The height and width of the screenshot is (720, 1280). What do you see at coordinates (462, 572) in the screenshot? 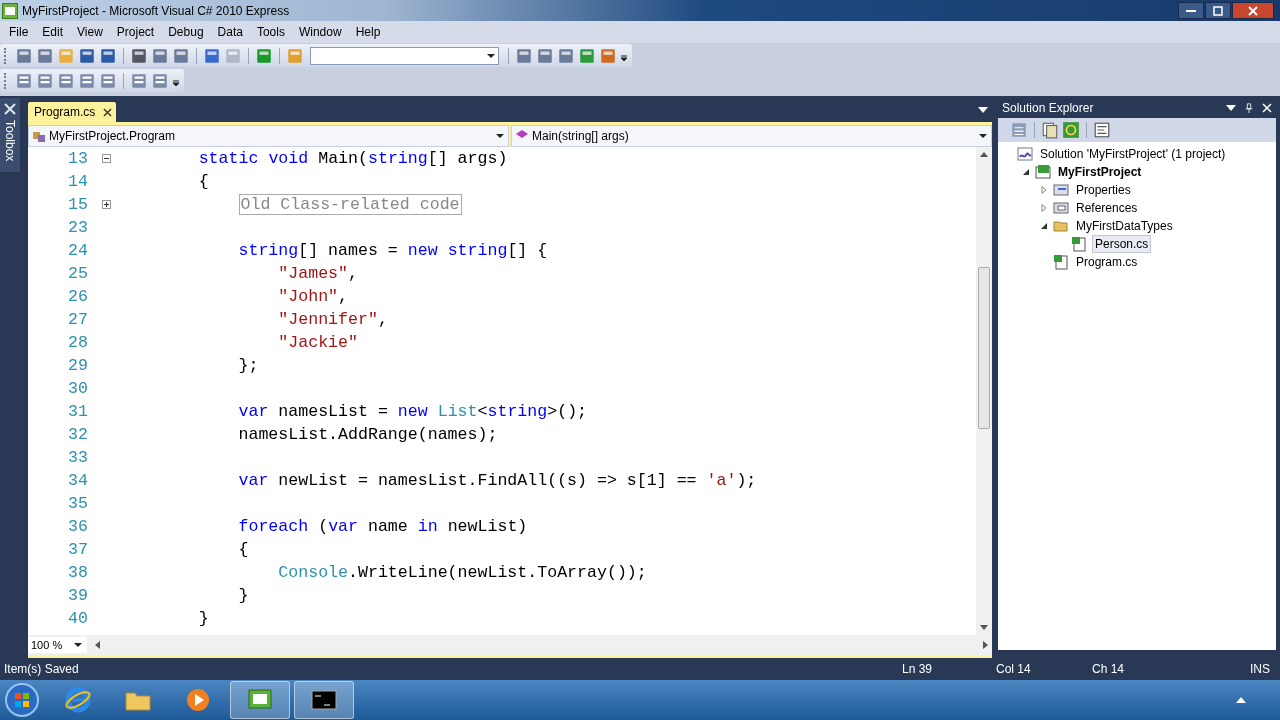
I see `code-line: Console.WriteLine(newList.ToArray());` at bounding box center [462, 572].